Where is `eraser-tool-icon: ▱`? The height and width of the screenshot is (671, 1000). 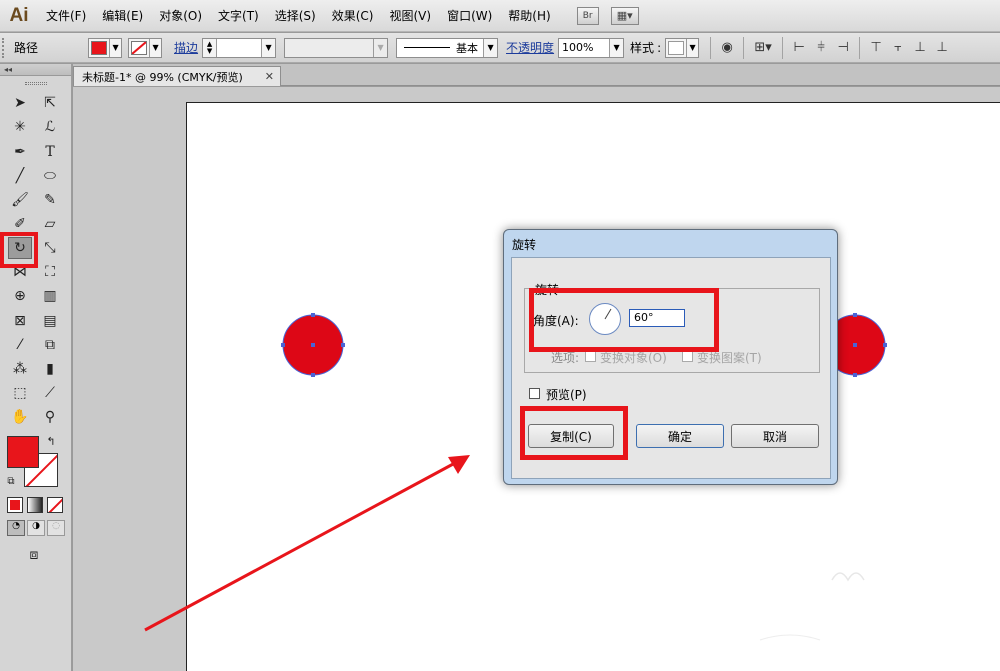 eraser-tool-icon: ▱ is located at coordinates (50, 224).